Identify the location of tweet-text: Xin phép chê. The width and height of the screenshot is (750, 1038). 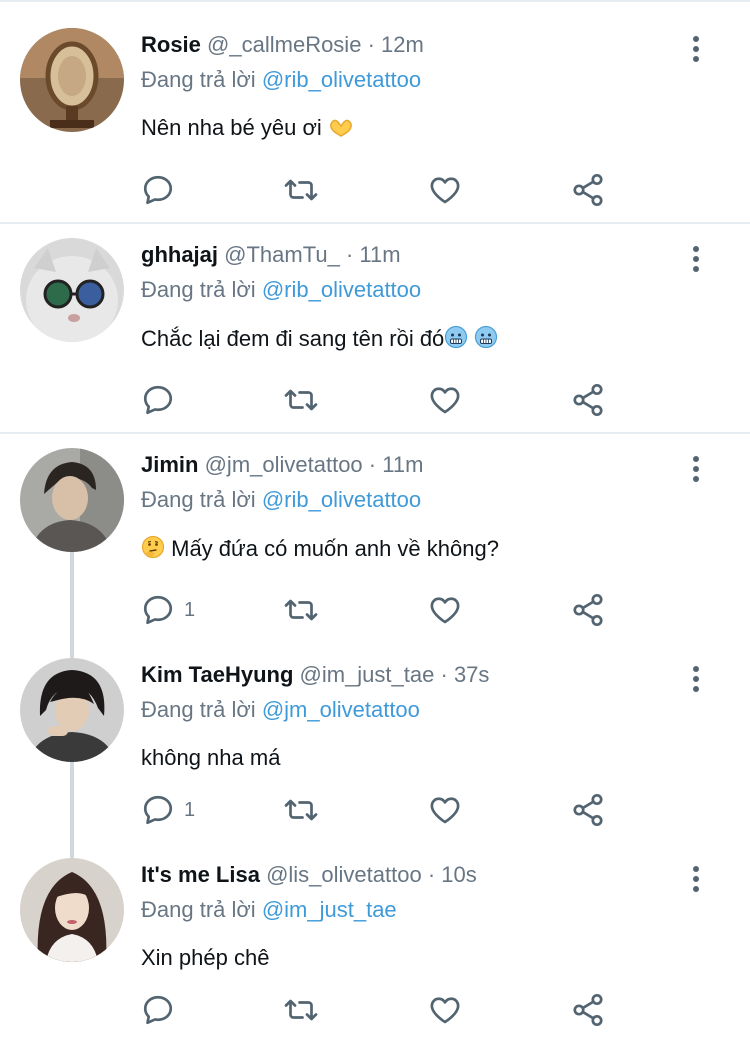
(205, 958).